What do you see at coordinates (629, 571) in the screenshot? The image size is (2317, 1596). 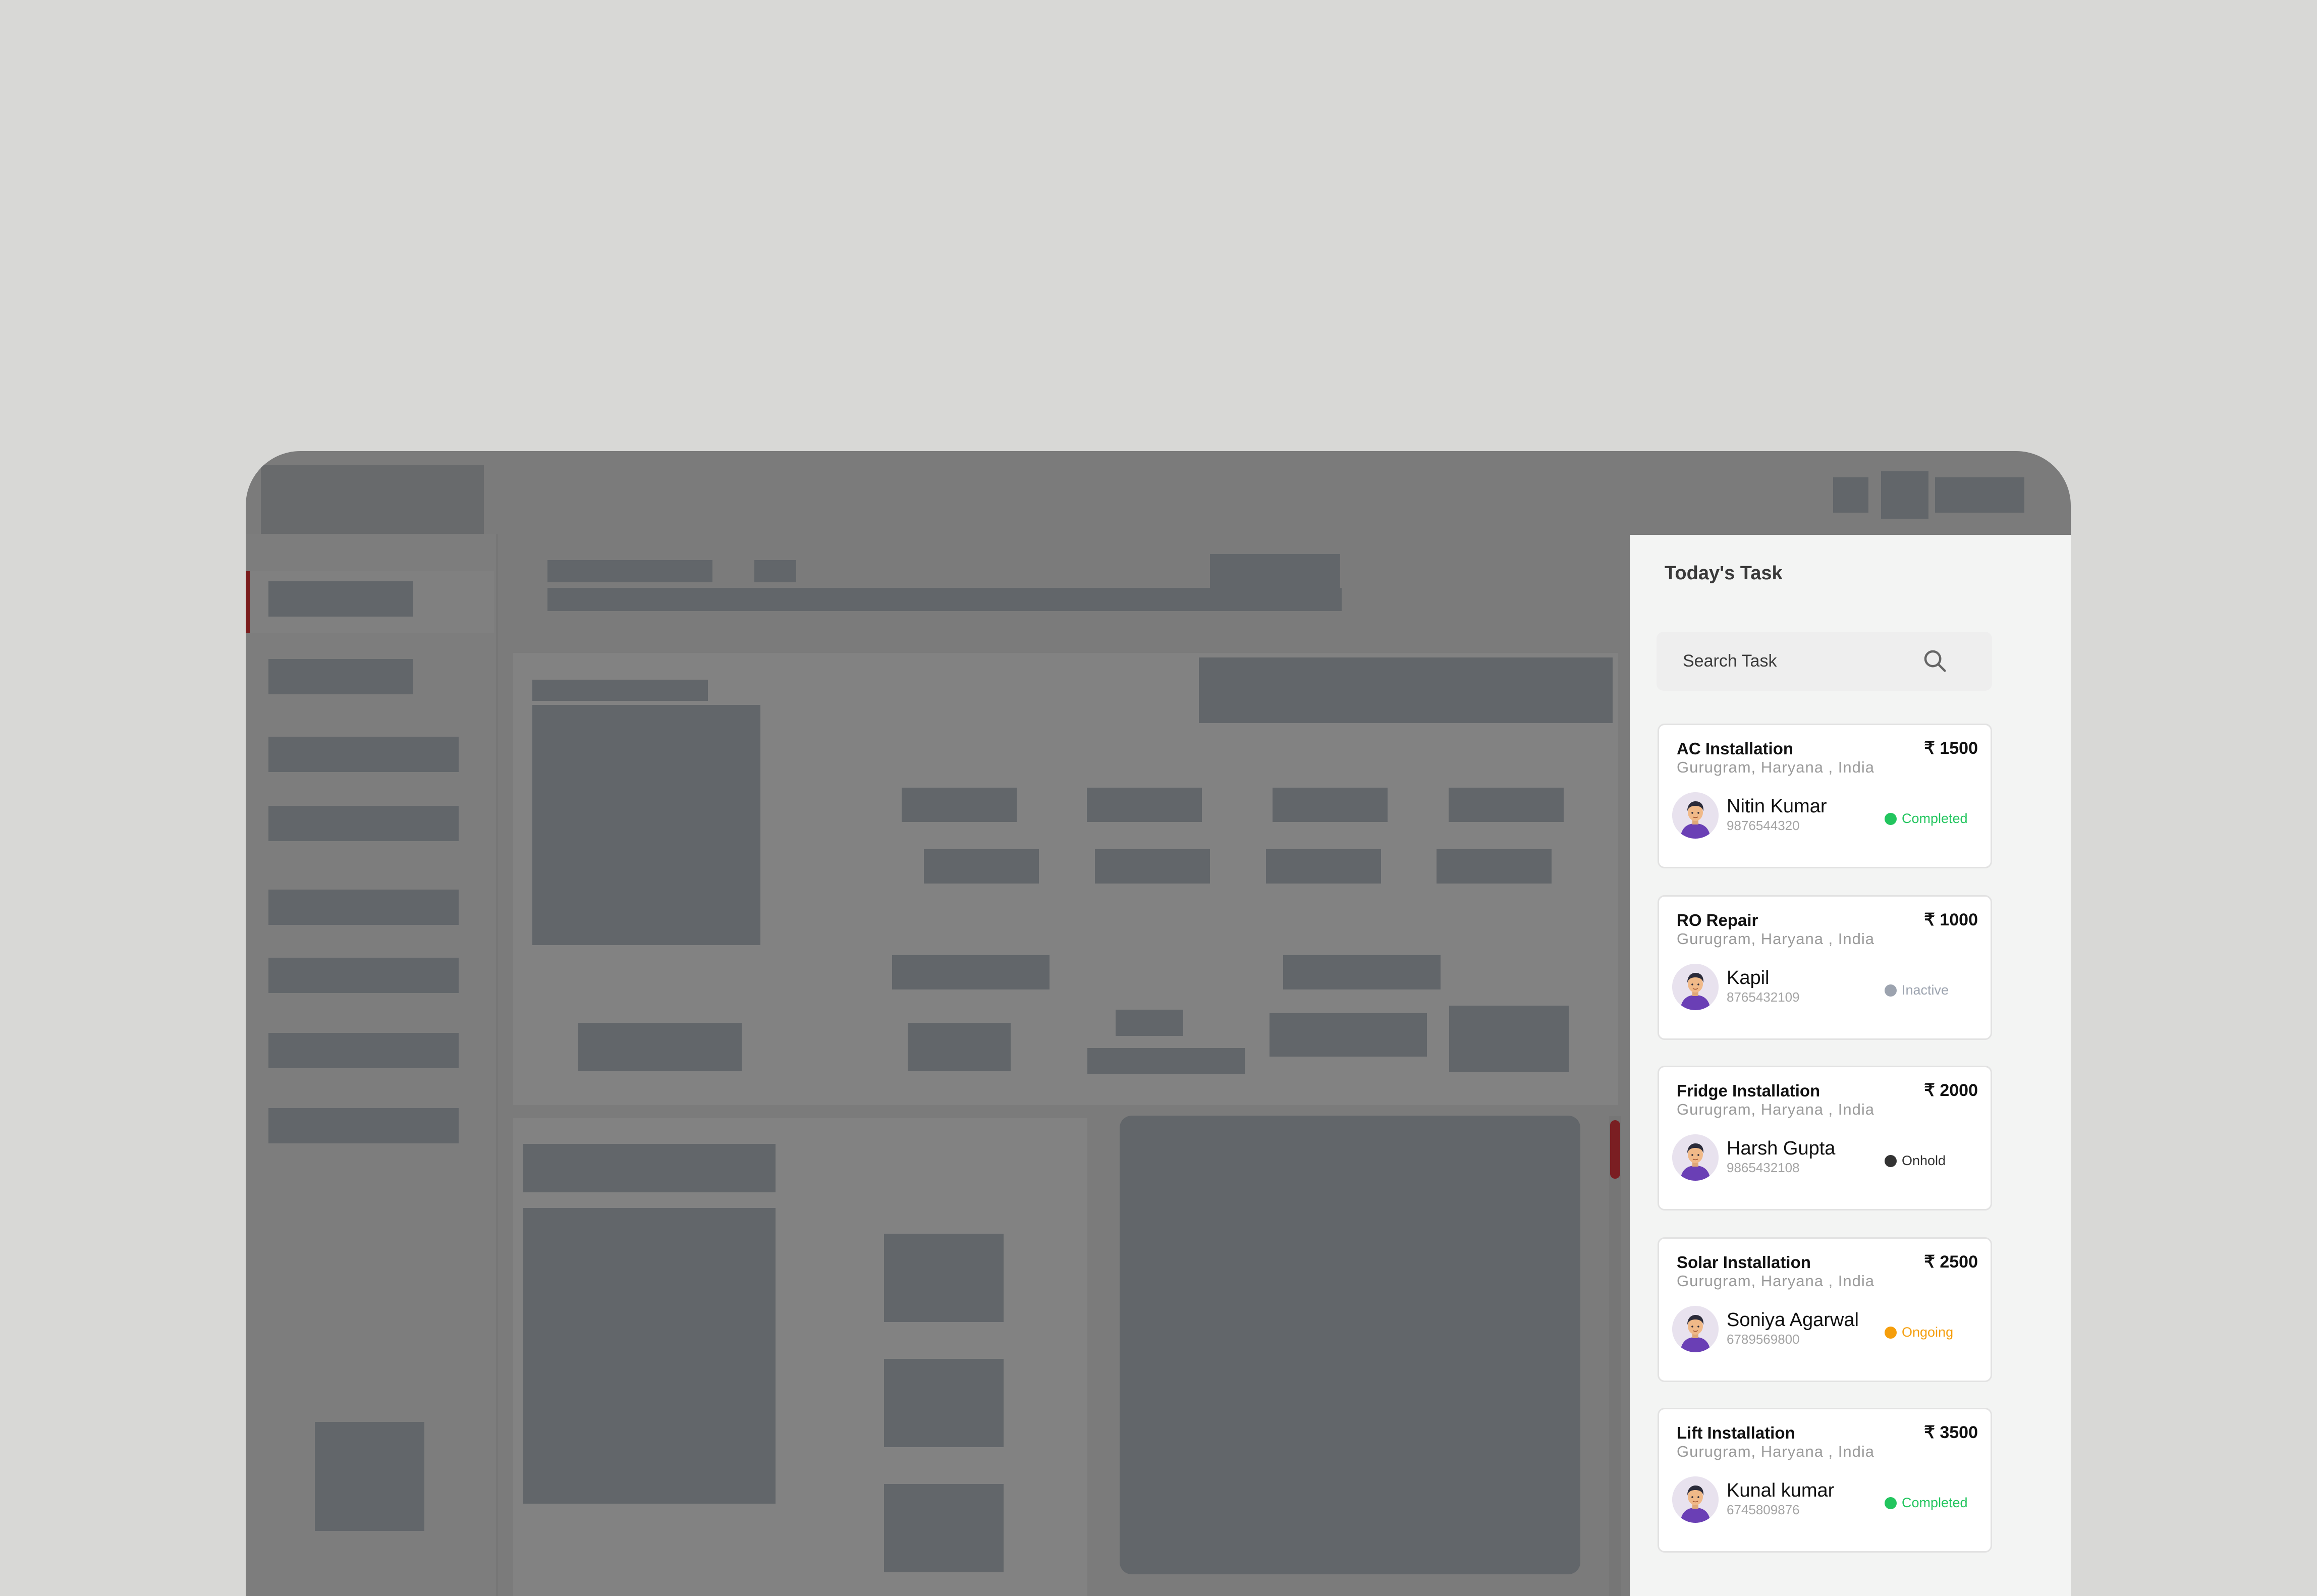 I see `main-title-placeholder` at bounding box center [629, 571].